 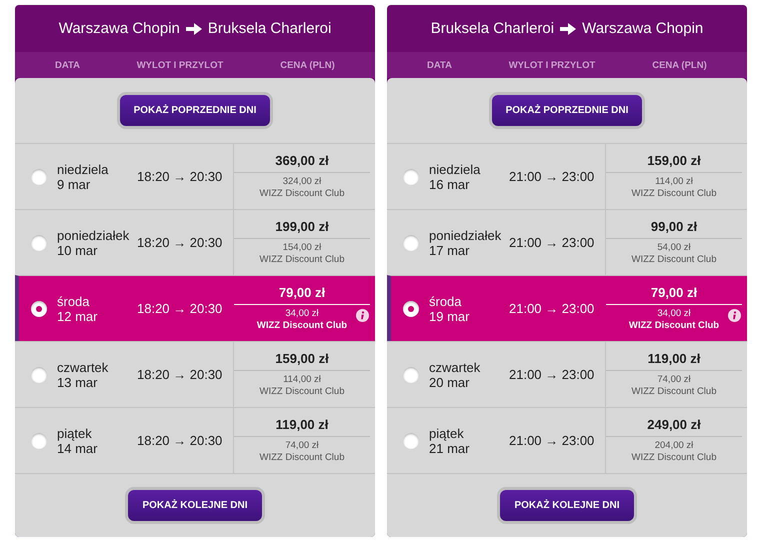 I want to click on date: 21 mar, so click(x=449, y=448).